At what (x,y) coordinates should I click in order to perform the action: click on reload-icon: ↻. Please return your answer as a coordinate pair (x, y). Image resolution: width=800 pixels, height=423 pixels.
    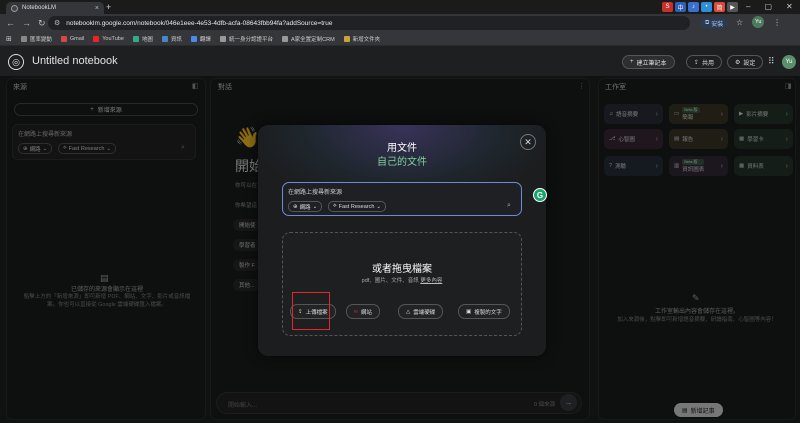
    Looking at the image, I should click on (42, 23).